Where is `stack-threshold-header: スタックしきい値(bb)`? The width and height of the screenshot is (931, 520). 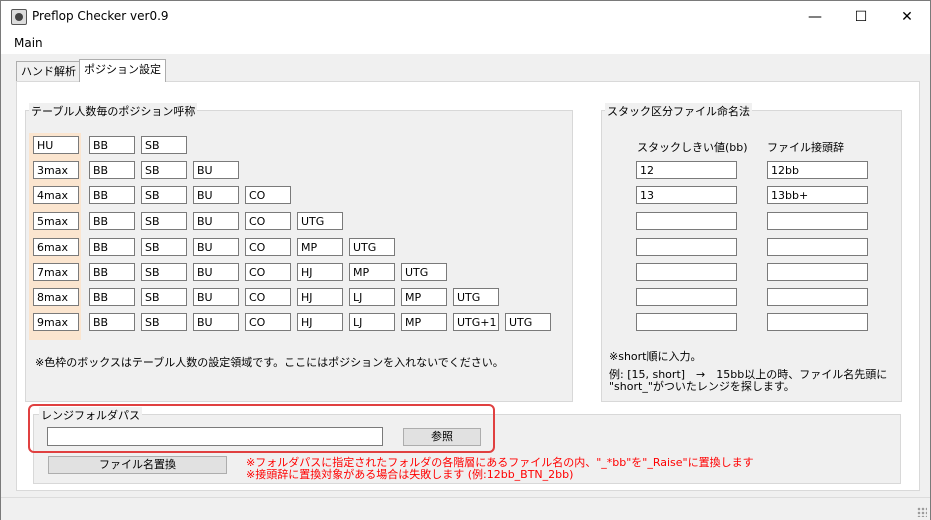 stack-threshold-header: スタックしきい値(bb) is located at coordinates (692, 147).